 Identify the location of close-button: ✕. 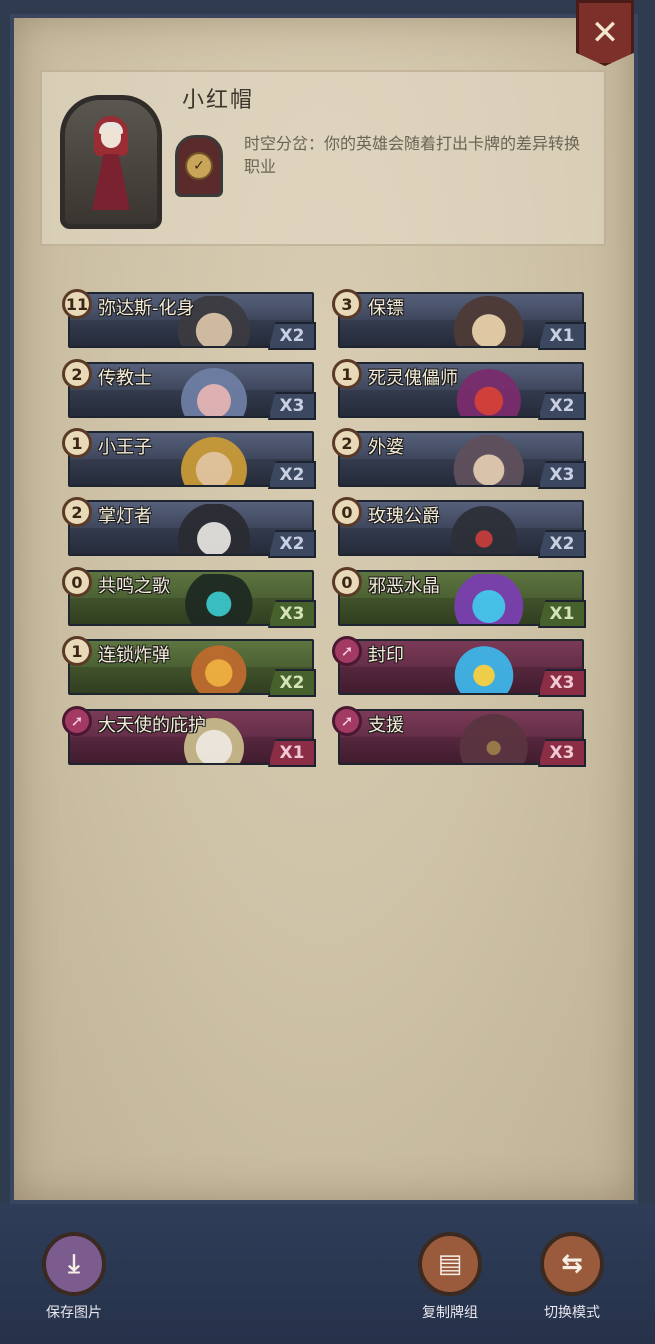
(605, 33).